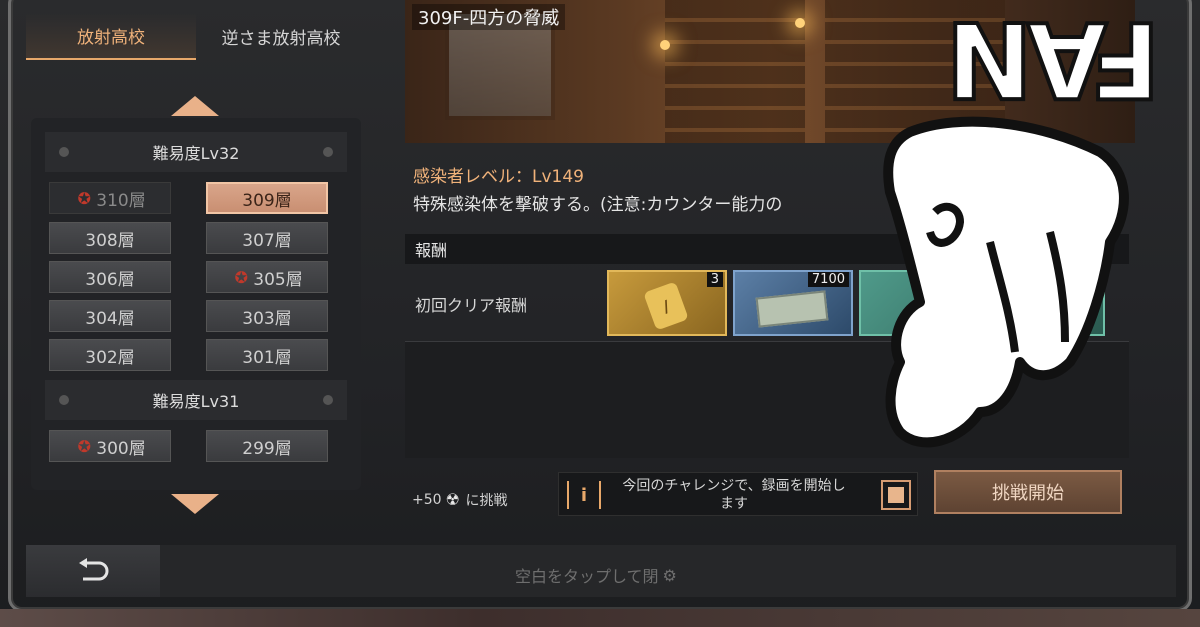  What do you see at coordinates (792, 309) in the screenshot?
I see `cash-stack-icon` at bounding box center [792, 309].